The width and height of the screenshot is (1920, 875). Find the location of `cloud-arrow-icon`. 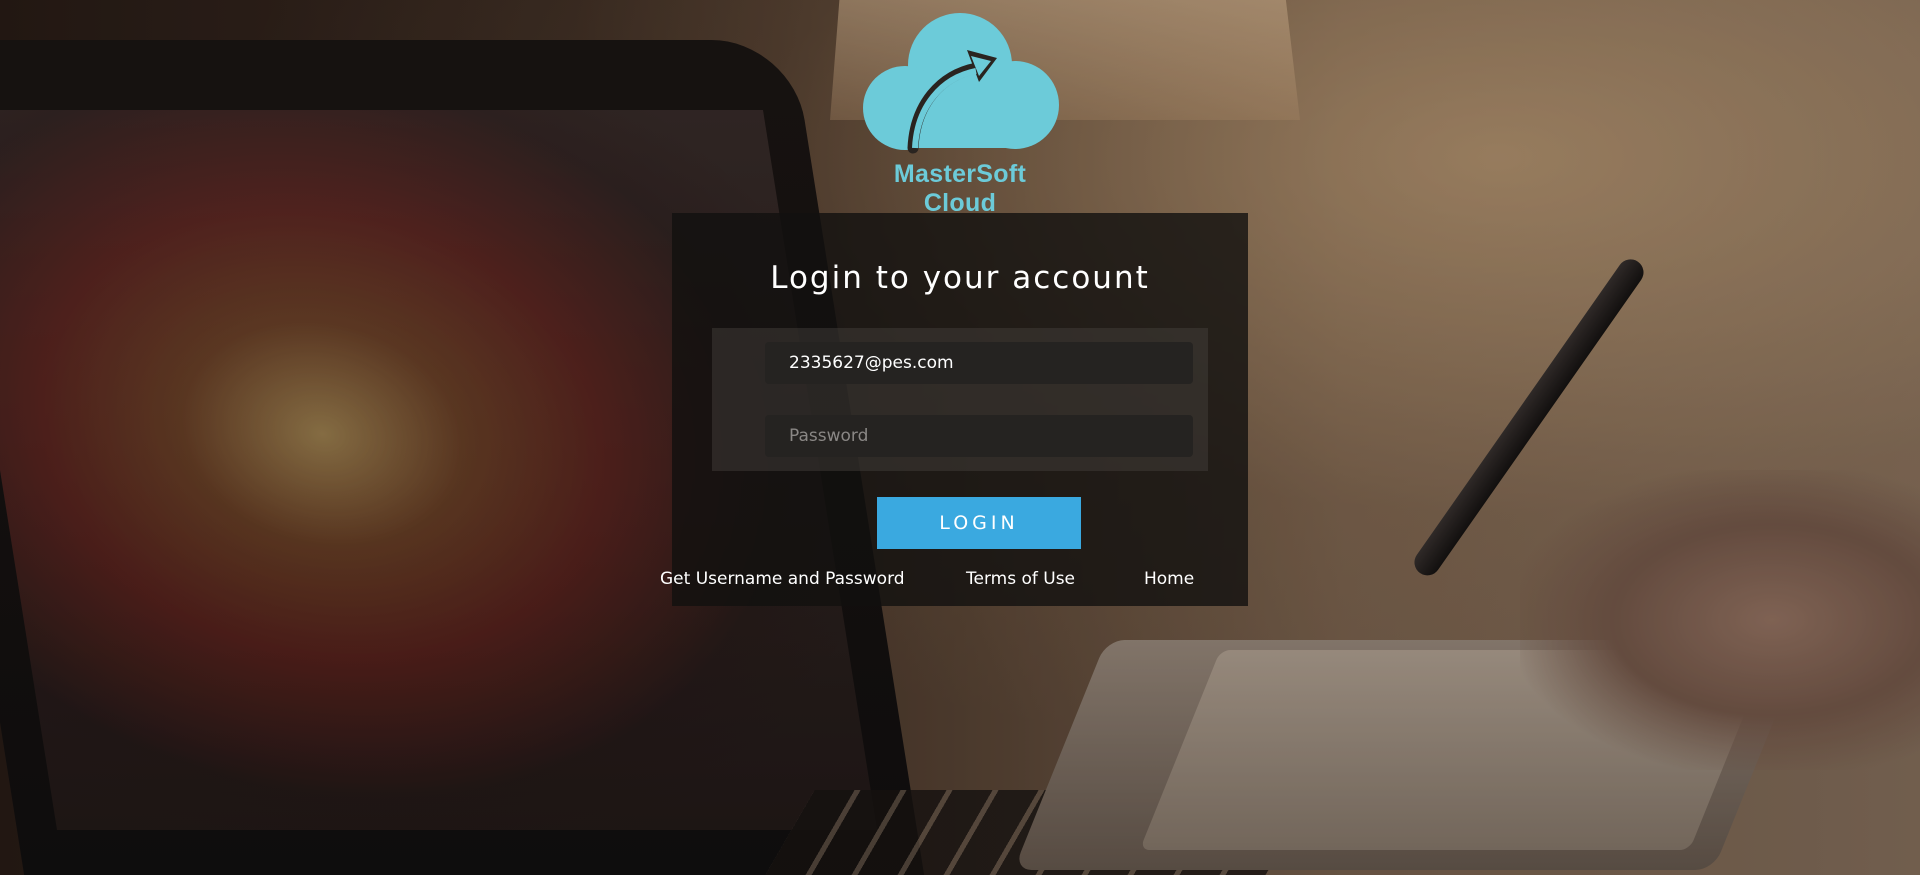

cloud-arrow-icon is located at coordinates (961, 83).